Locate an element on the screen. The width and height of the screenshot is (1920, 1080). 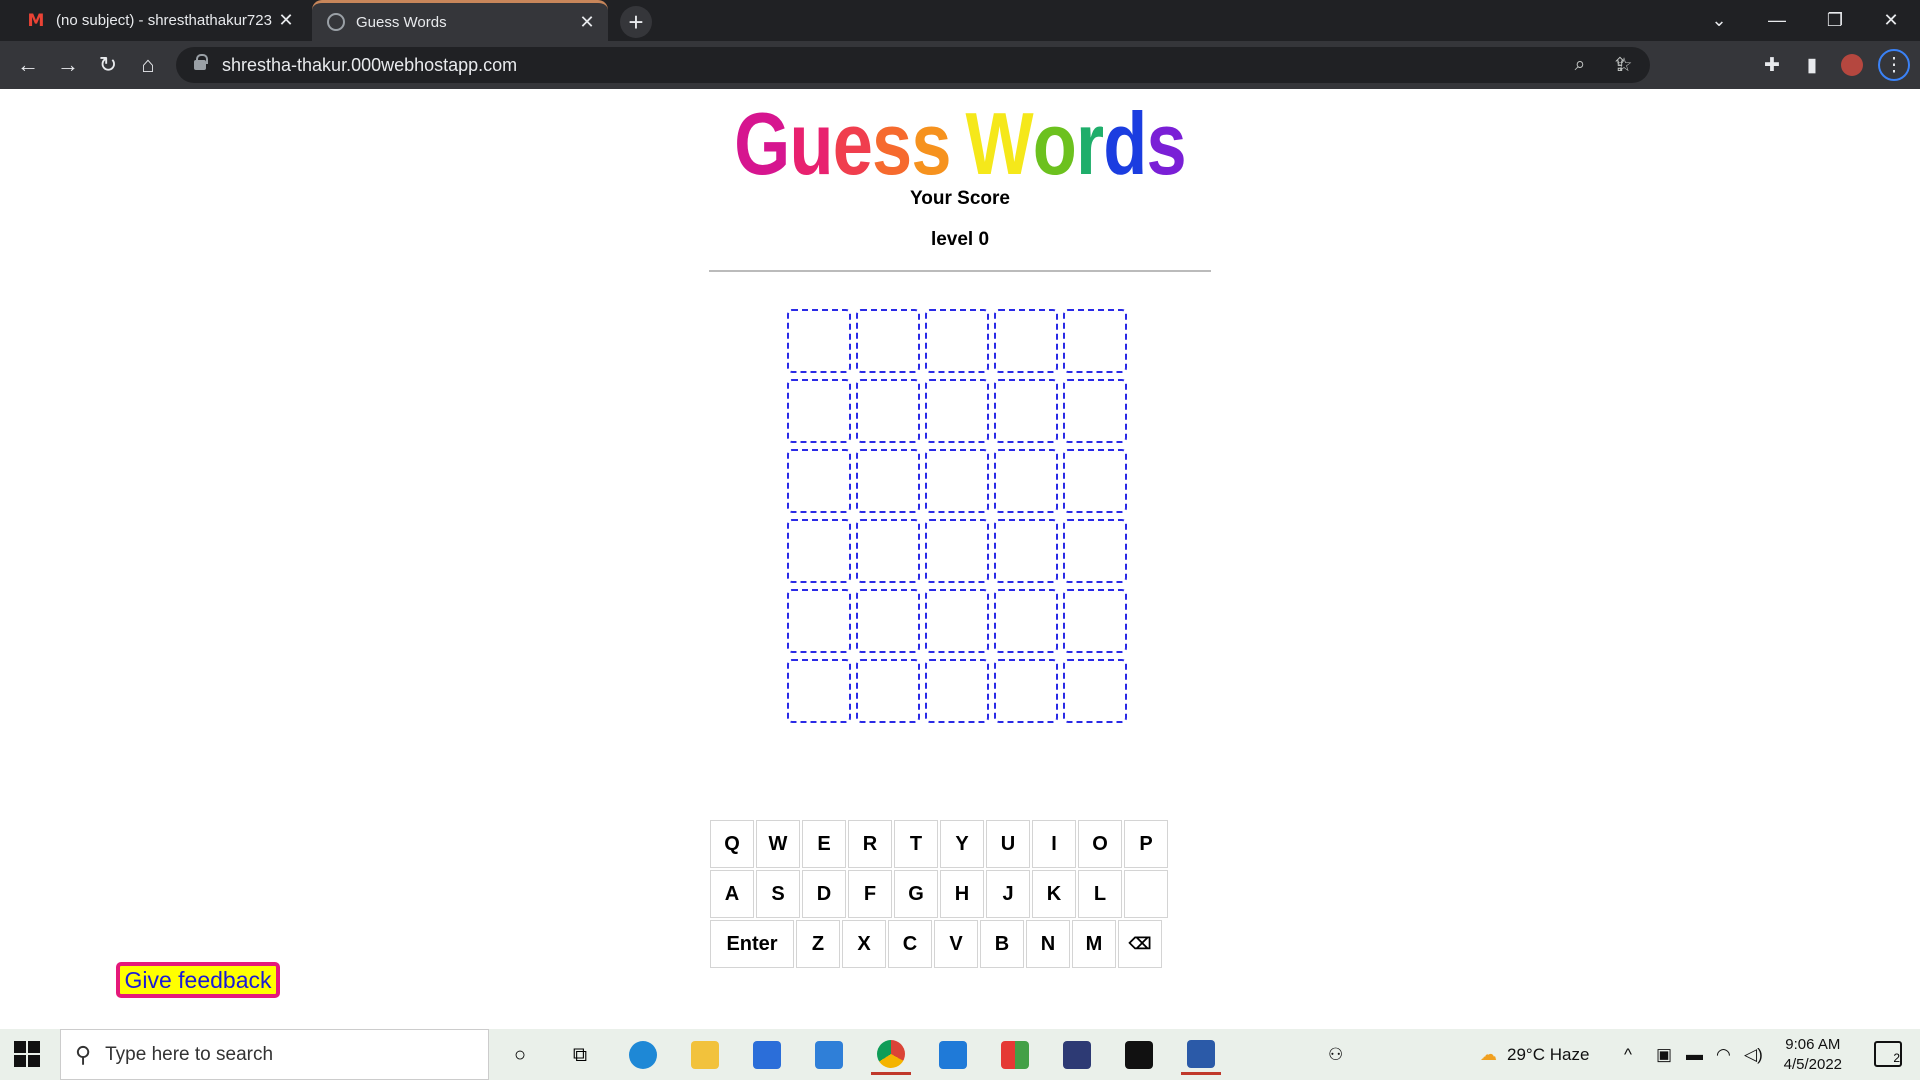
key-y: Y is located at coordinates (962, 844).